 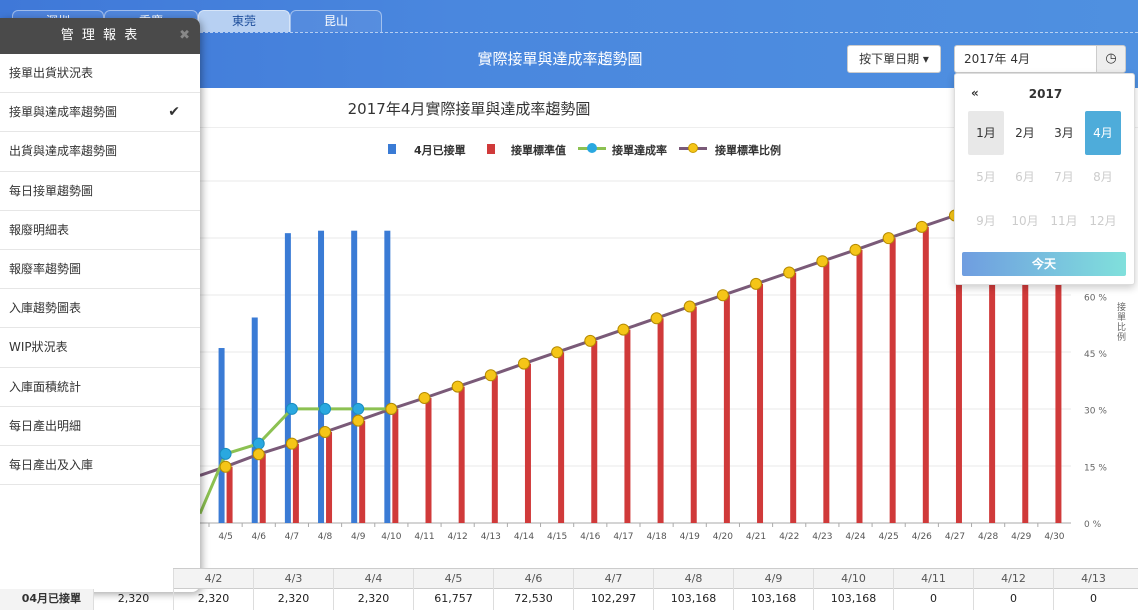 I want to click on x-tick-label: 4/12, so click(x=458, y=537).